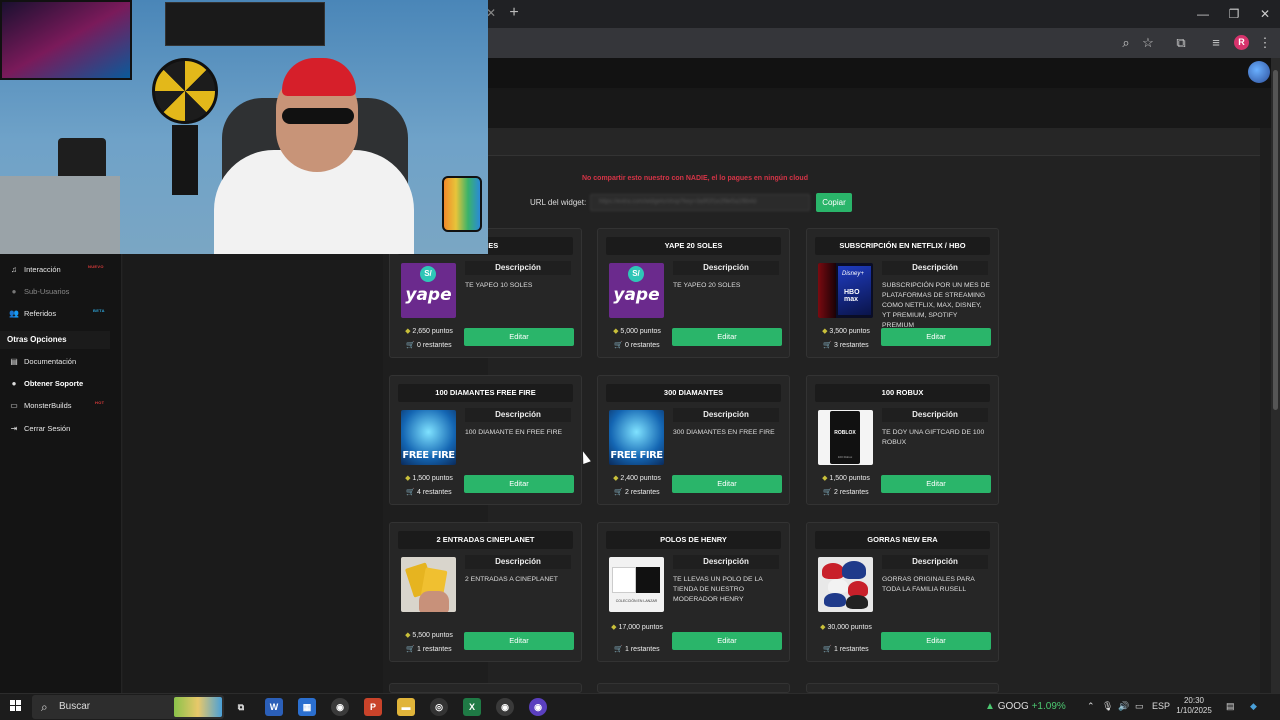 This screenshot has height=720, width=1280. Describe the element at coordinates (432, 331) in the screenshot. I see `points-value: 2,650 puntos` at that location.